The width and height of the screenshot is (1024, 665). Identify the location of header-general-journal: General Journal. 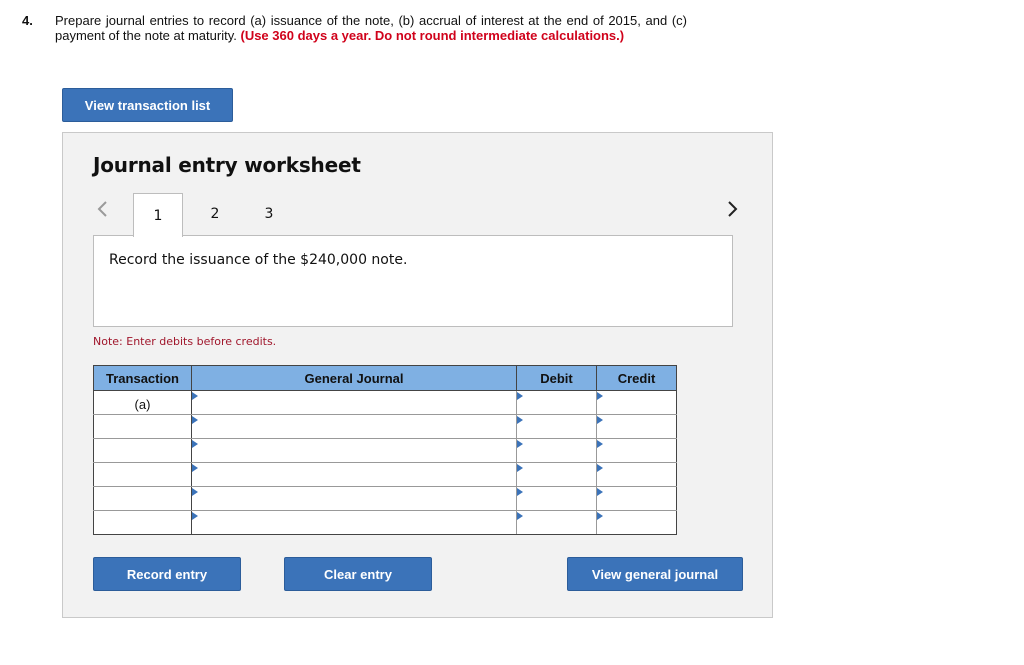
(354, 378).